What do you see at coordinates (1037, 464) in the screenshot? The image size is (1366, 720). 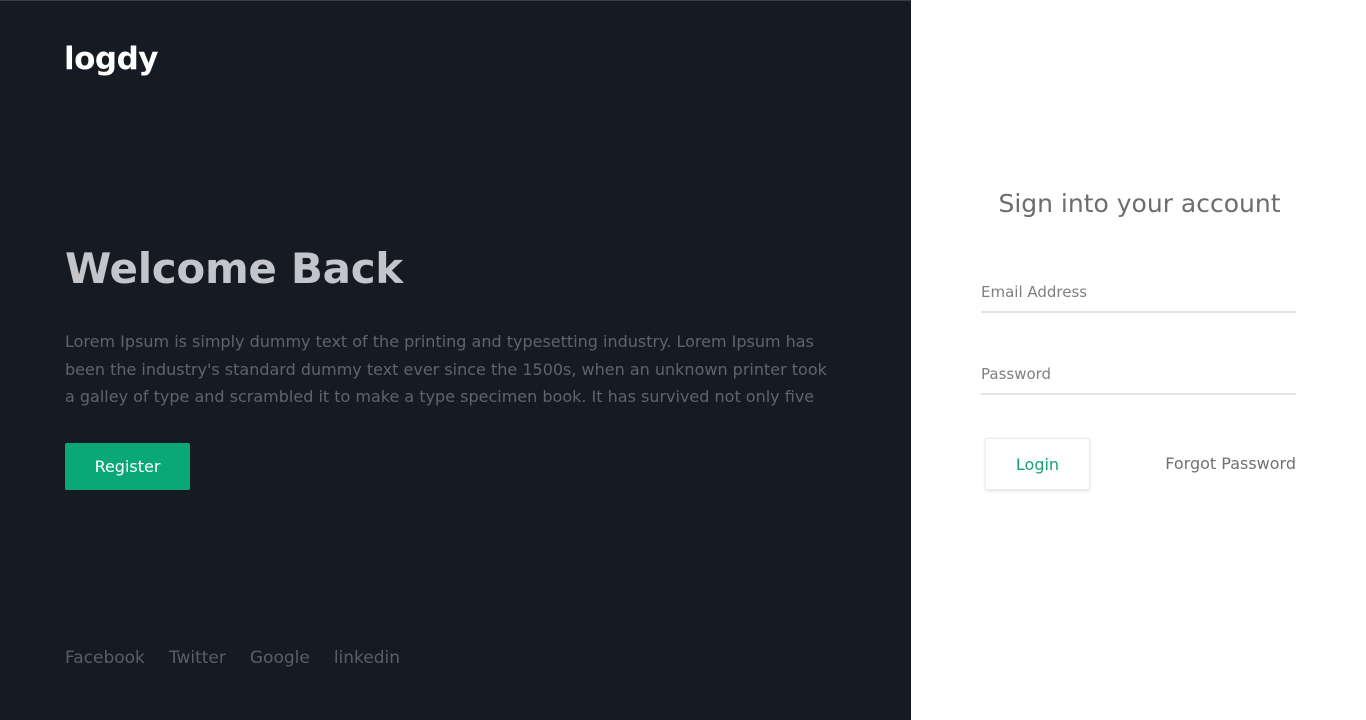 I see `login-button: Login` at bounding box center [1037, 464].